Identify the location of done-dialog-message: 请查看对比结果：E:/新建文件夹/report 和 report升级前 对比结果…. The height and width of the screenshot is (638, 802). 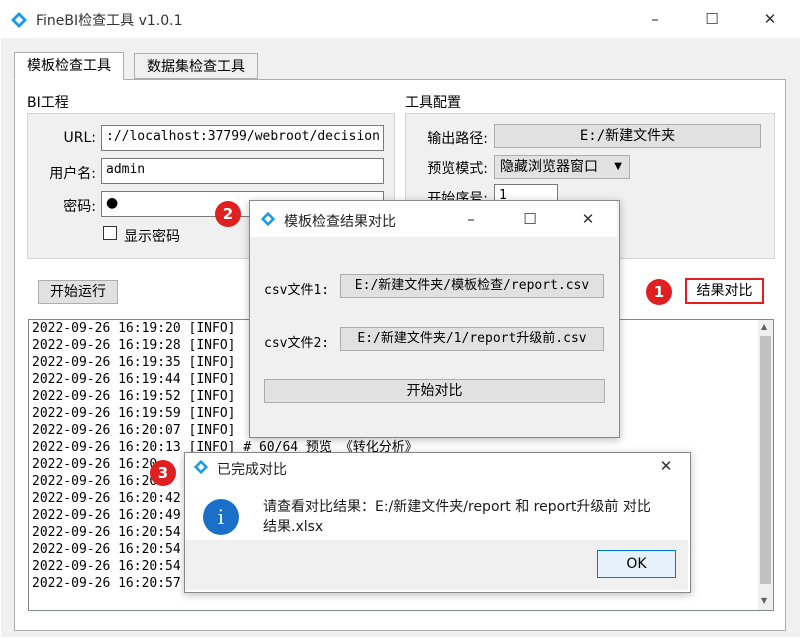
(457, 517).